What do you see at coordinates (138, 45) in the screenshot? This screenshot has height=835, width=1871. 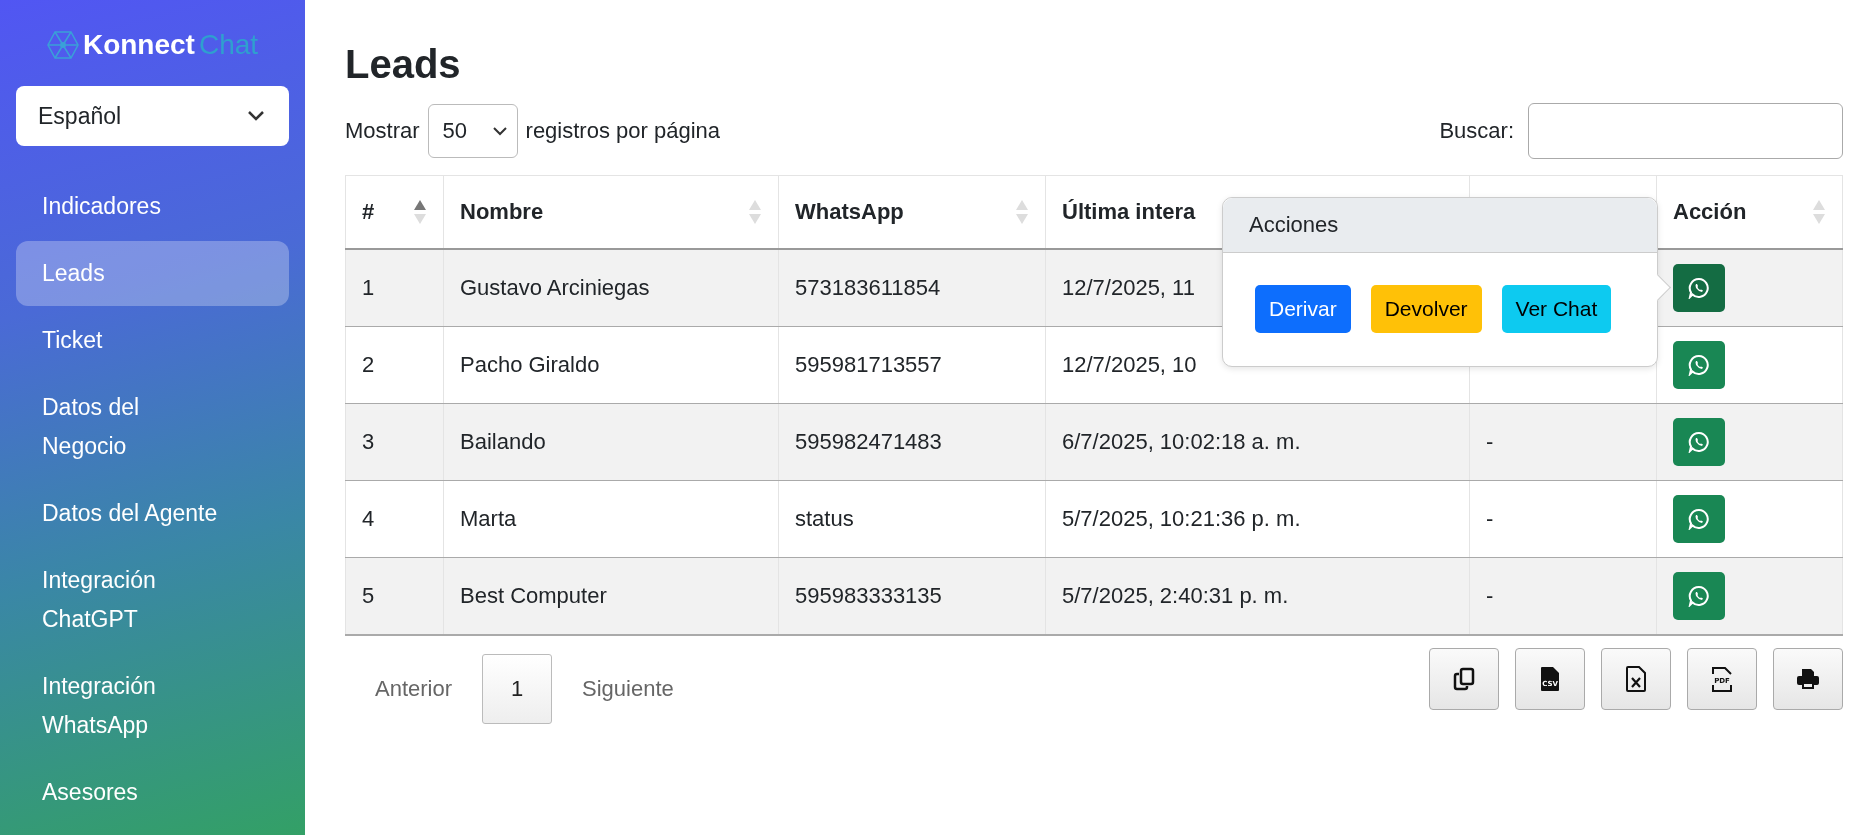 I see `logo-text: Konnect` at bounding box center [138, 45].